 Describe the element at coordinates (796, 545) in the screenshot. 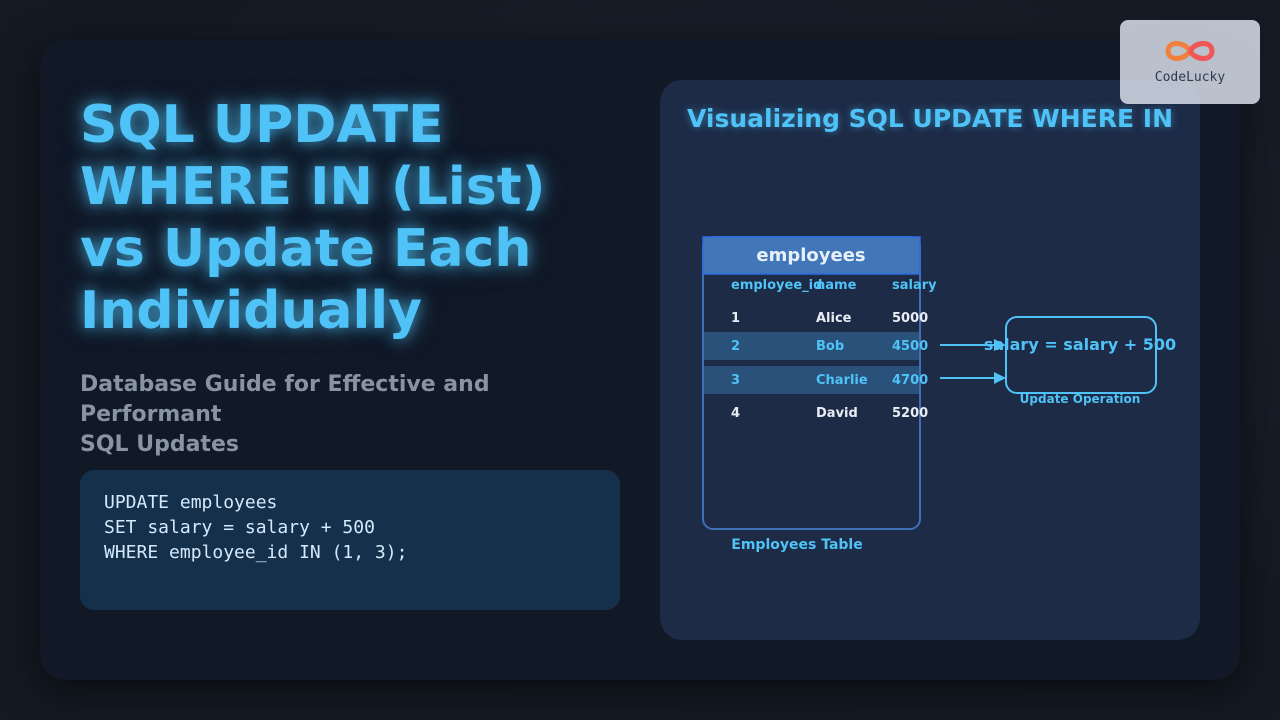

I see `table-caption: Employees Table` at that location.